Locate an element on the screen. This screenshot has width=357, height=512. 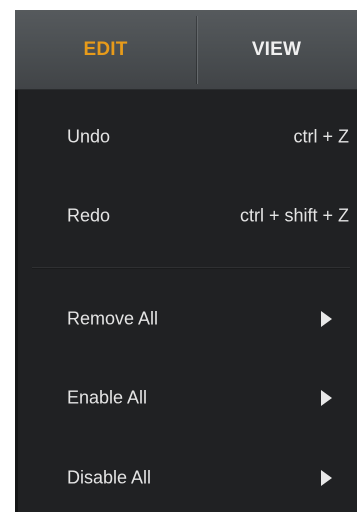
menu-item-label: Disable All is located at coordinates (109, 477).